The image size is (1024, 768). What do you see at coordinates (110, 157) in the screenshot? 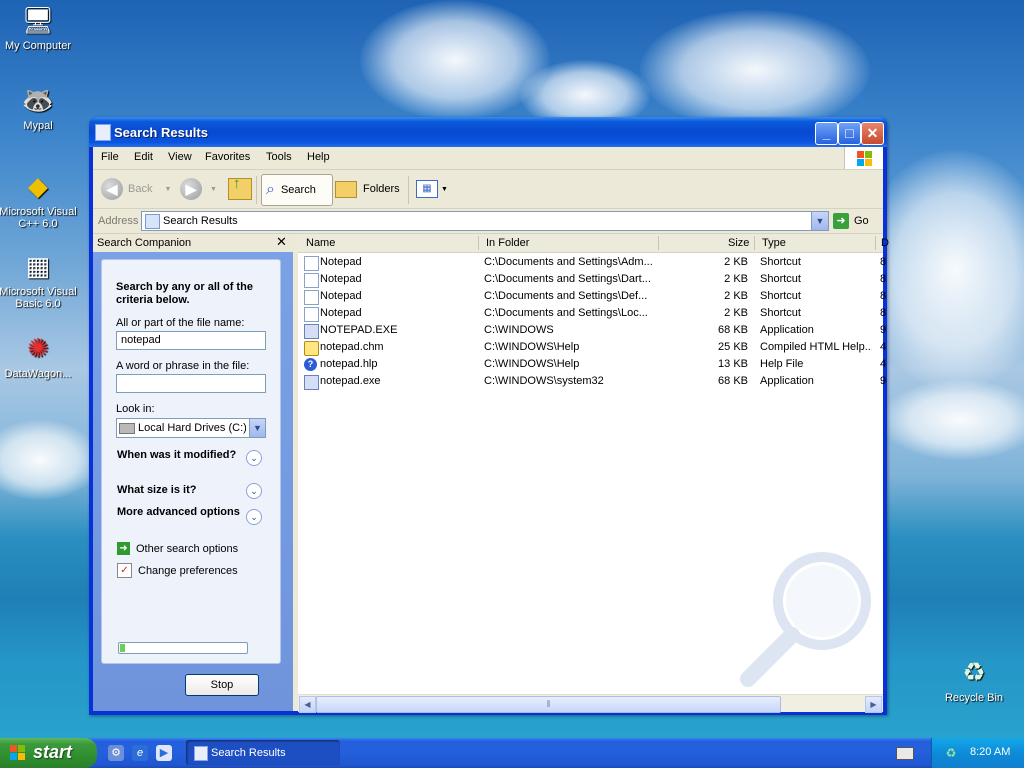
I see `menu-file: File` at bounding box center [110, 157].